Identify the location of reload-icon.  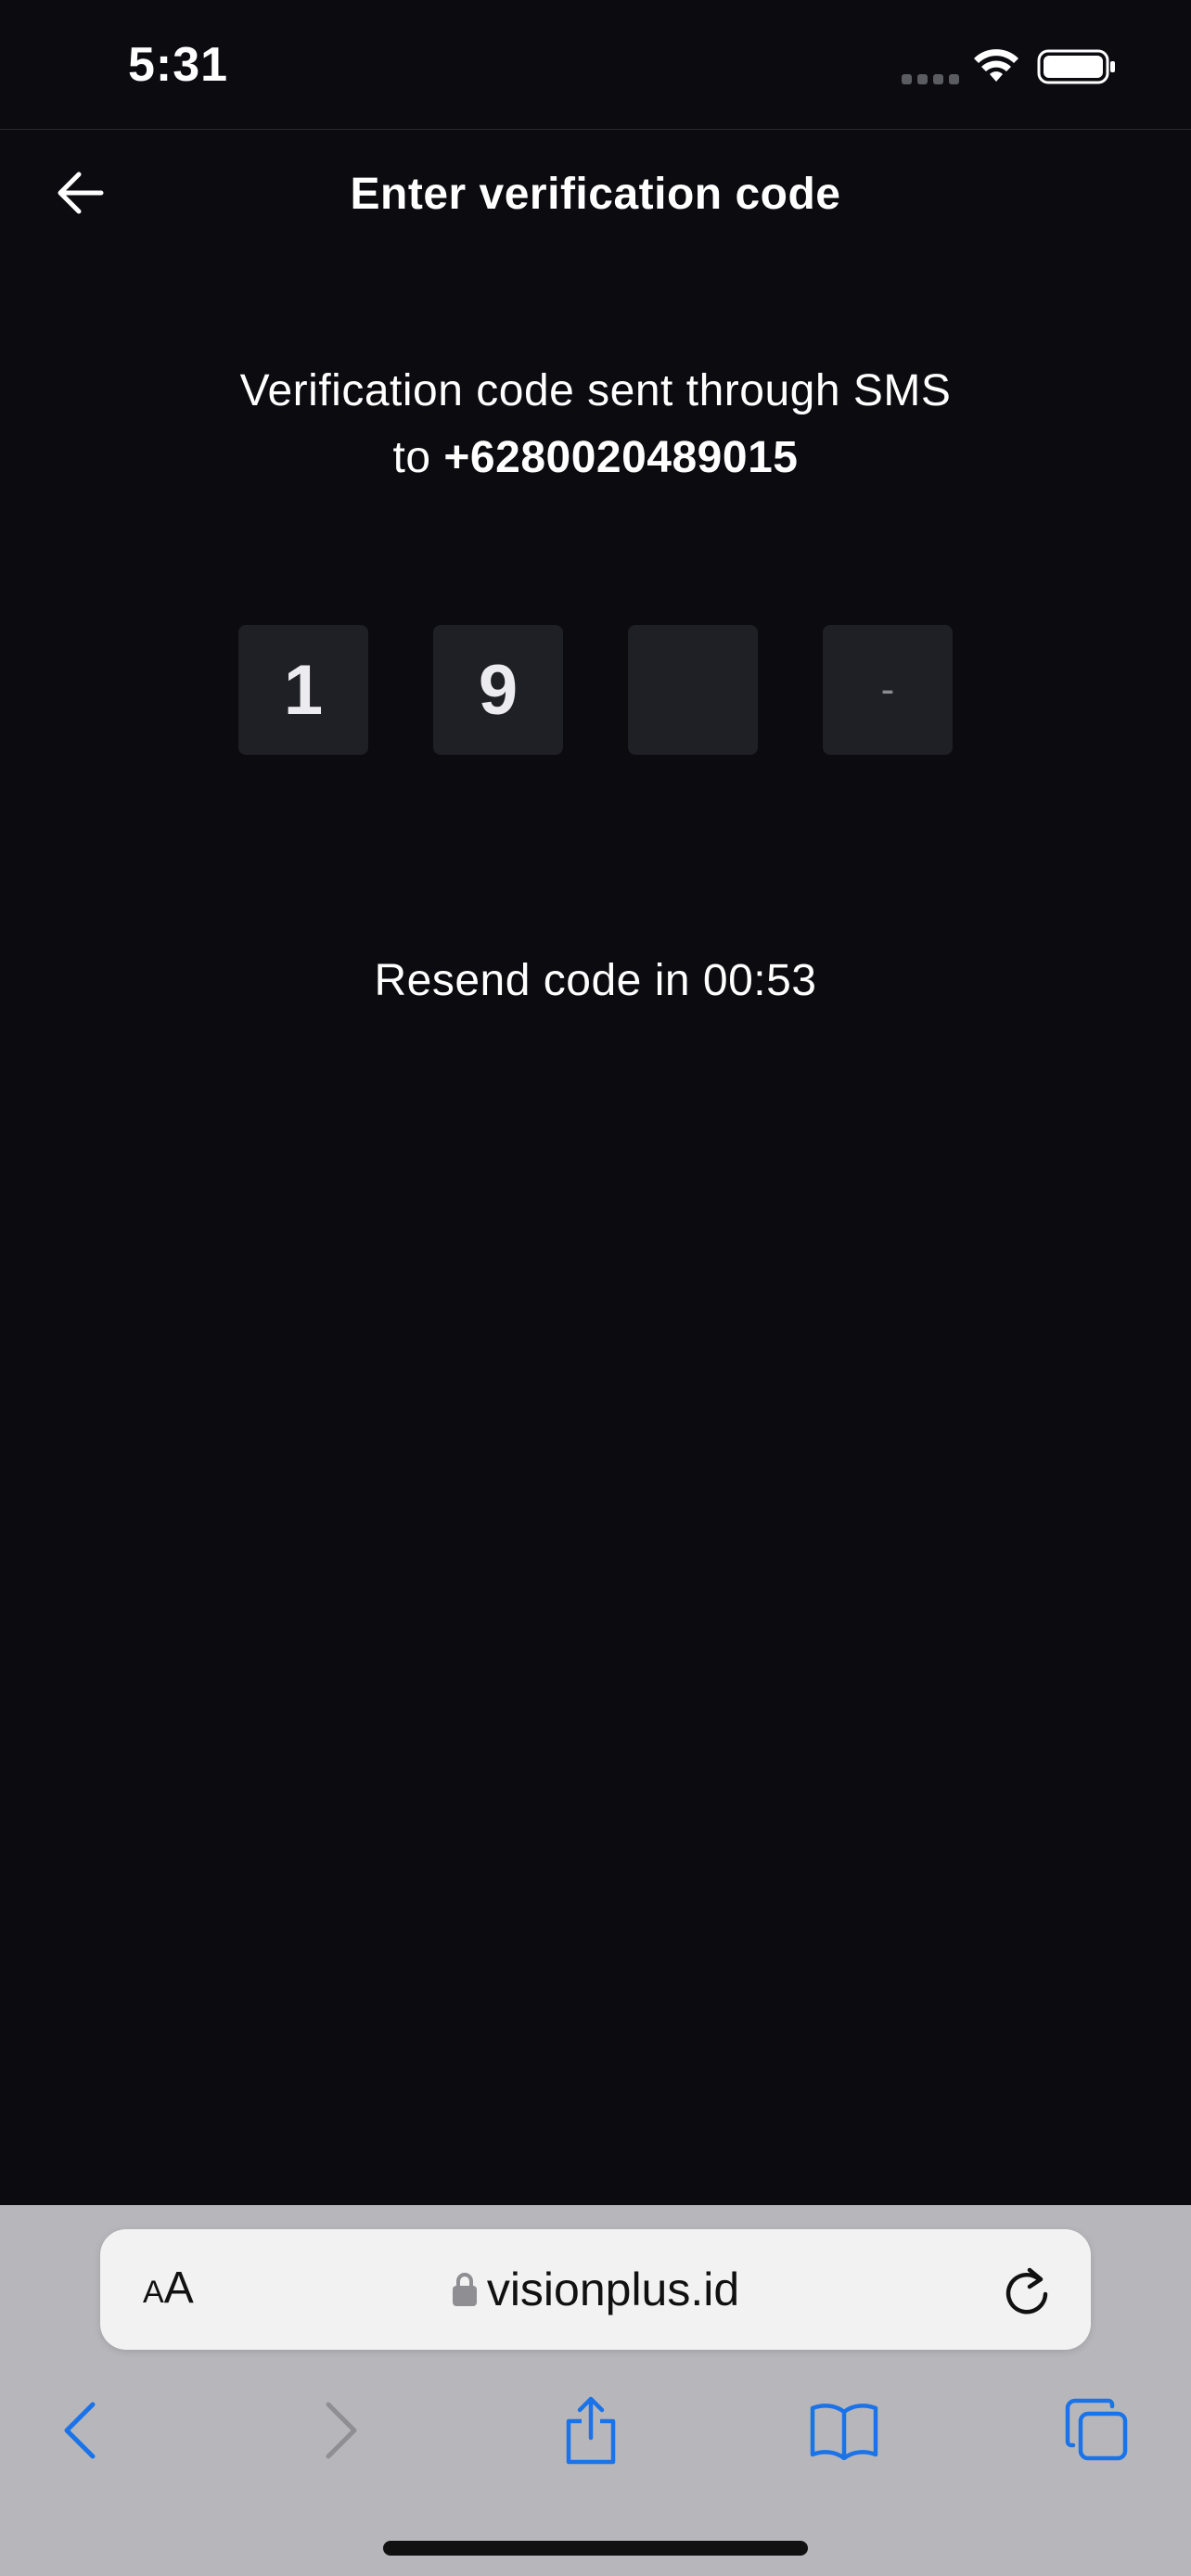
(1028, 2290).